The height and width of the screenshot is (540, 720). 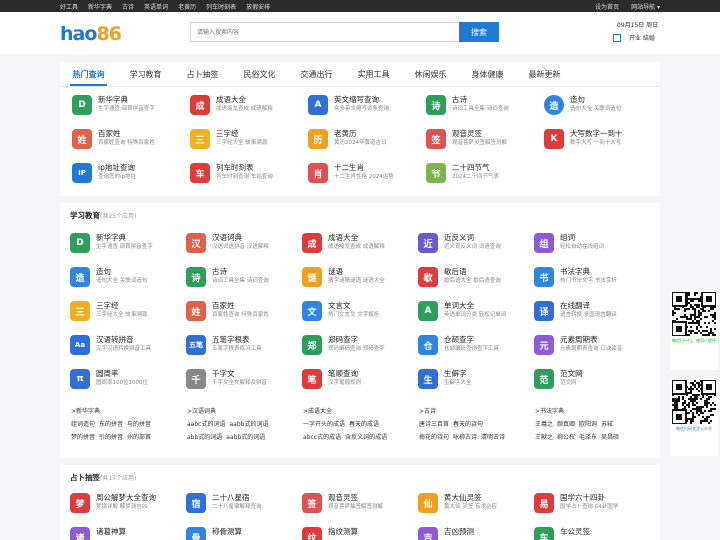 What do you see at coordinates (226, 379) in the screenshot?
I see `app-item: 千千字文 千字文全文解释及拼音` at bounding box center [226, 379].